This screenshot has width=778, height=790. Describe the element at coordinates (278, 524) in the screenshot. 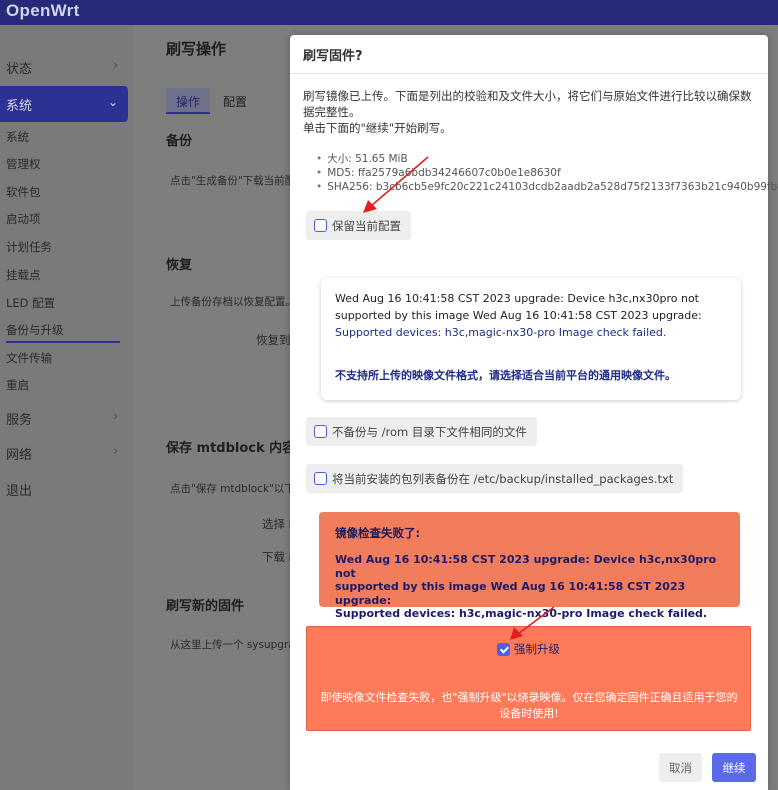

I see `mtd-select-label: 选择 r` at that location.